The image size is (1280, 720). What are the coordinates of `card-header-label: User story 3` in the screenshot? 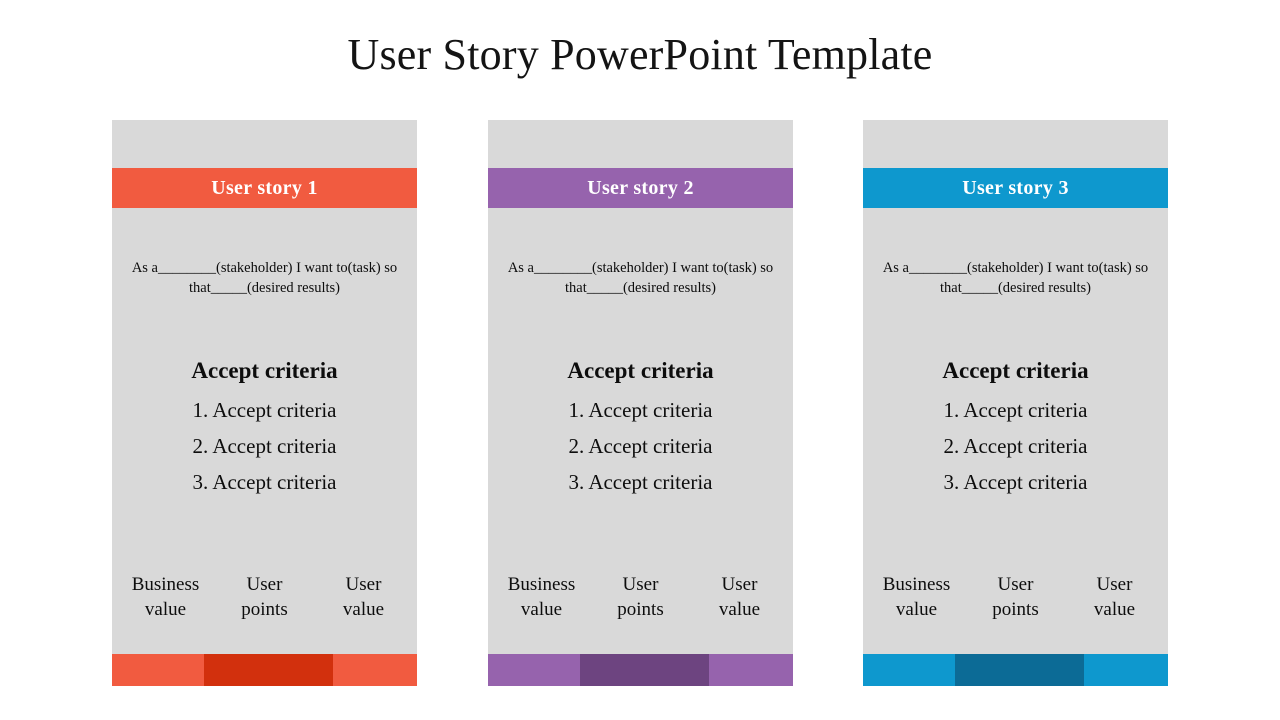 It's located at (1015, 188).